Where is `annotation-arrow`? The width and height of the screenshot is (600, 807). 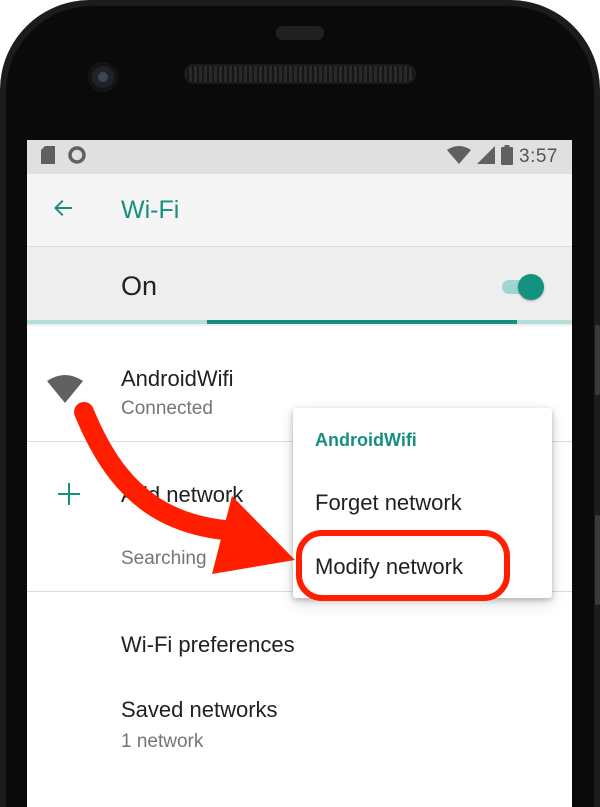
annotation-arrow is located at coordinates (184, 488).